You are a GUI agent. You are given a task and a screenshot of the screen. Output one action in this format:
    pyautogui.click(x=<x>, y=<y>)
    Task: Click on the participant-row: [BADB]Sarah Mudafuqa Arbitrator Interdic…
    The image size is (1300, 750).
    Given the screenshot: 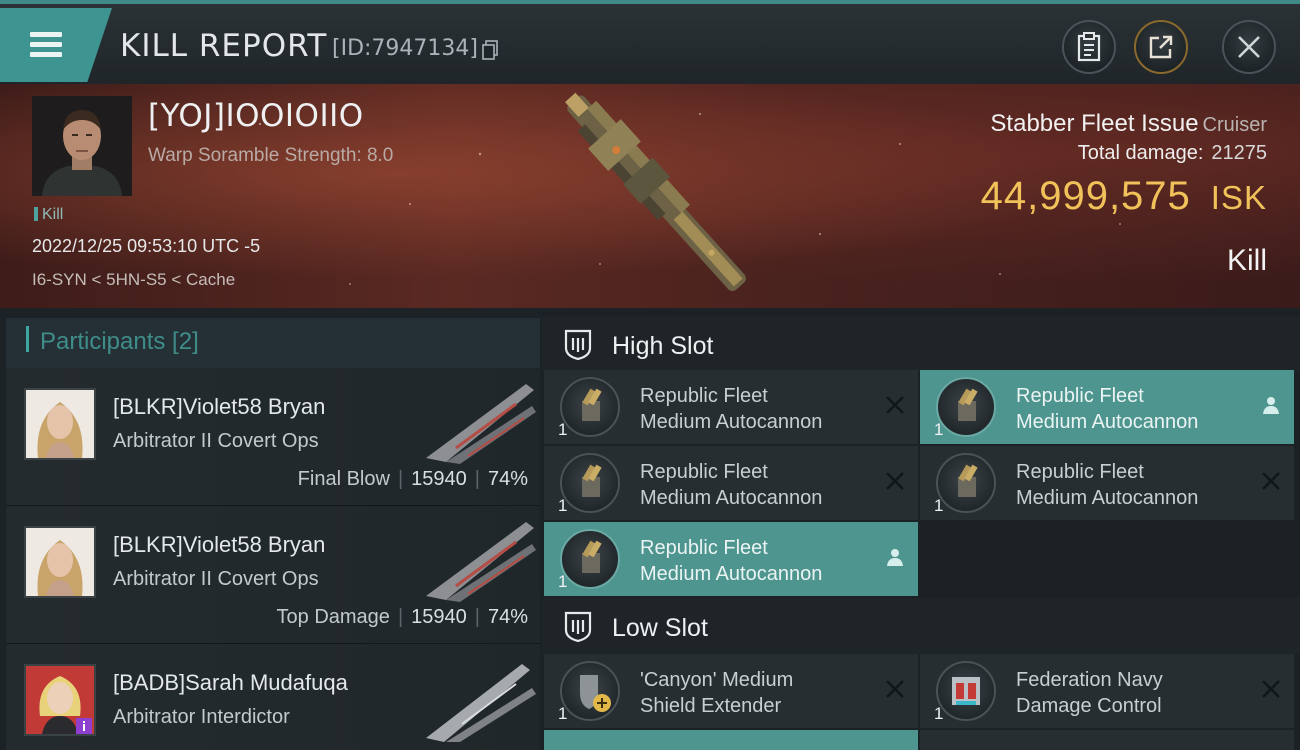 What is the action you would take?
    pyautogui.click(x=273, y=697)
    